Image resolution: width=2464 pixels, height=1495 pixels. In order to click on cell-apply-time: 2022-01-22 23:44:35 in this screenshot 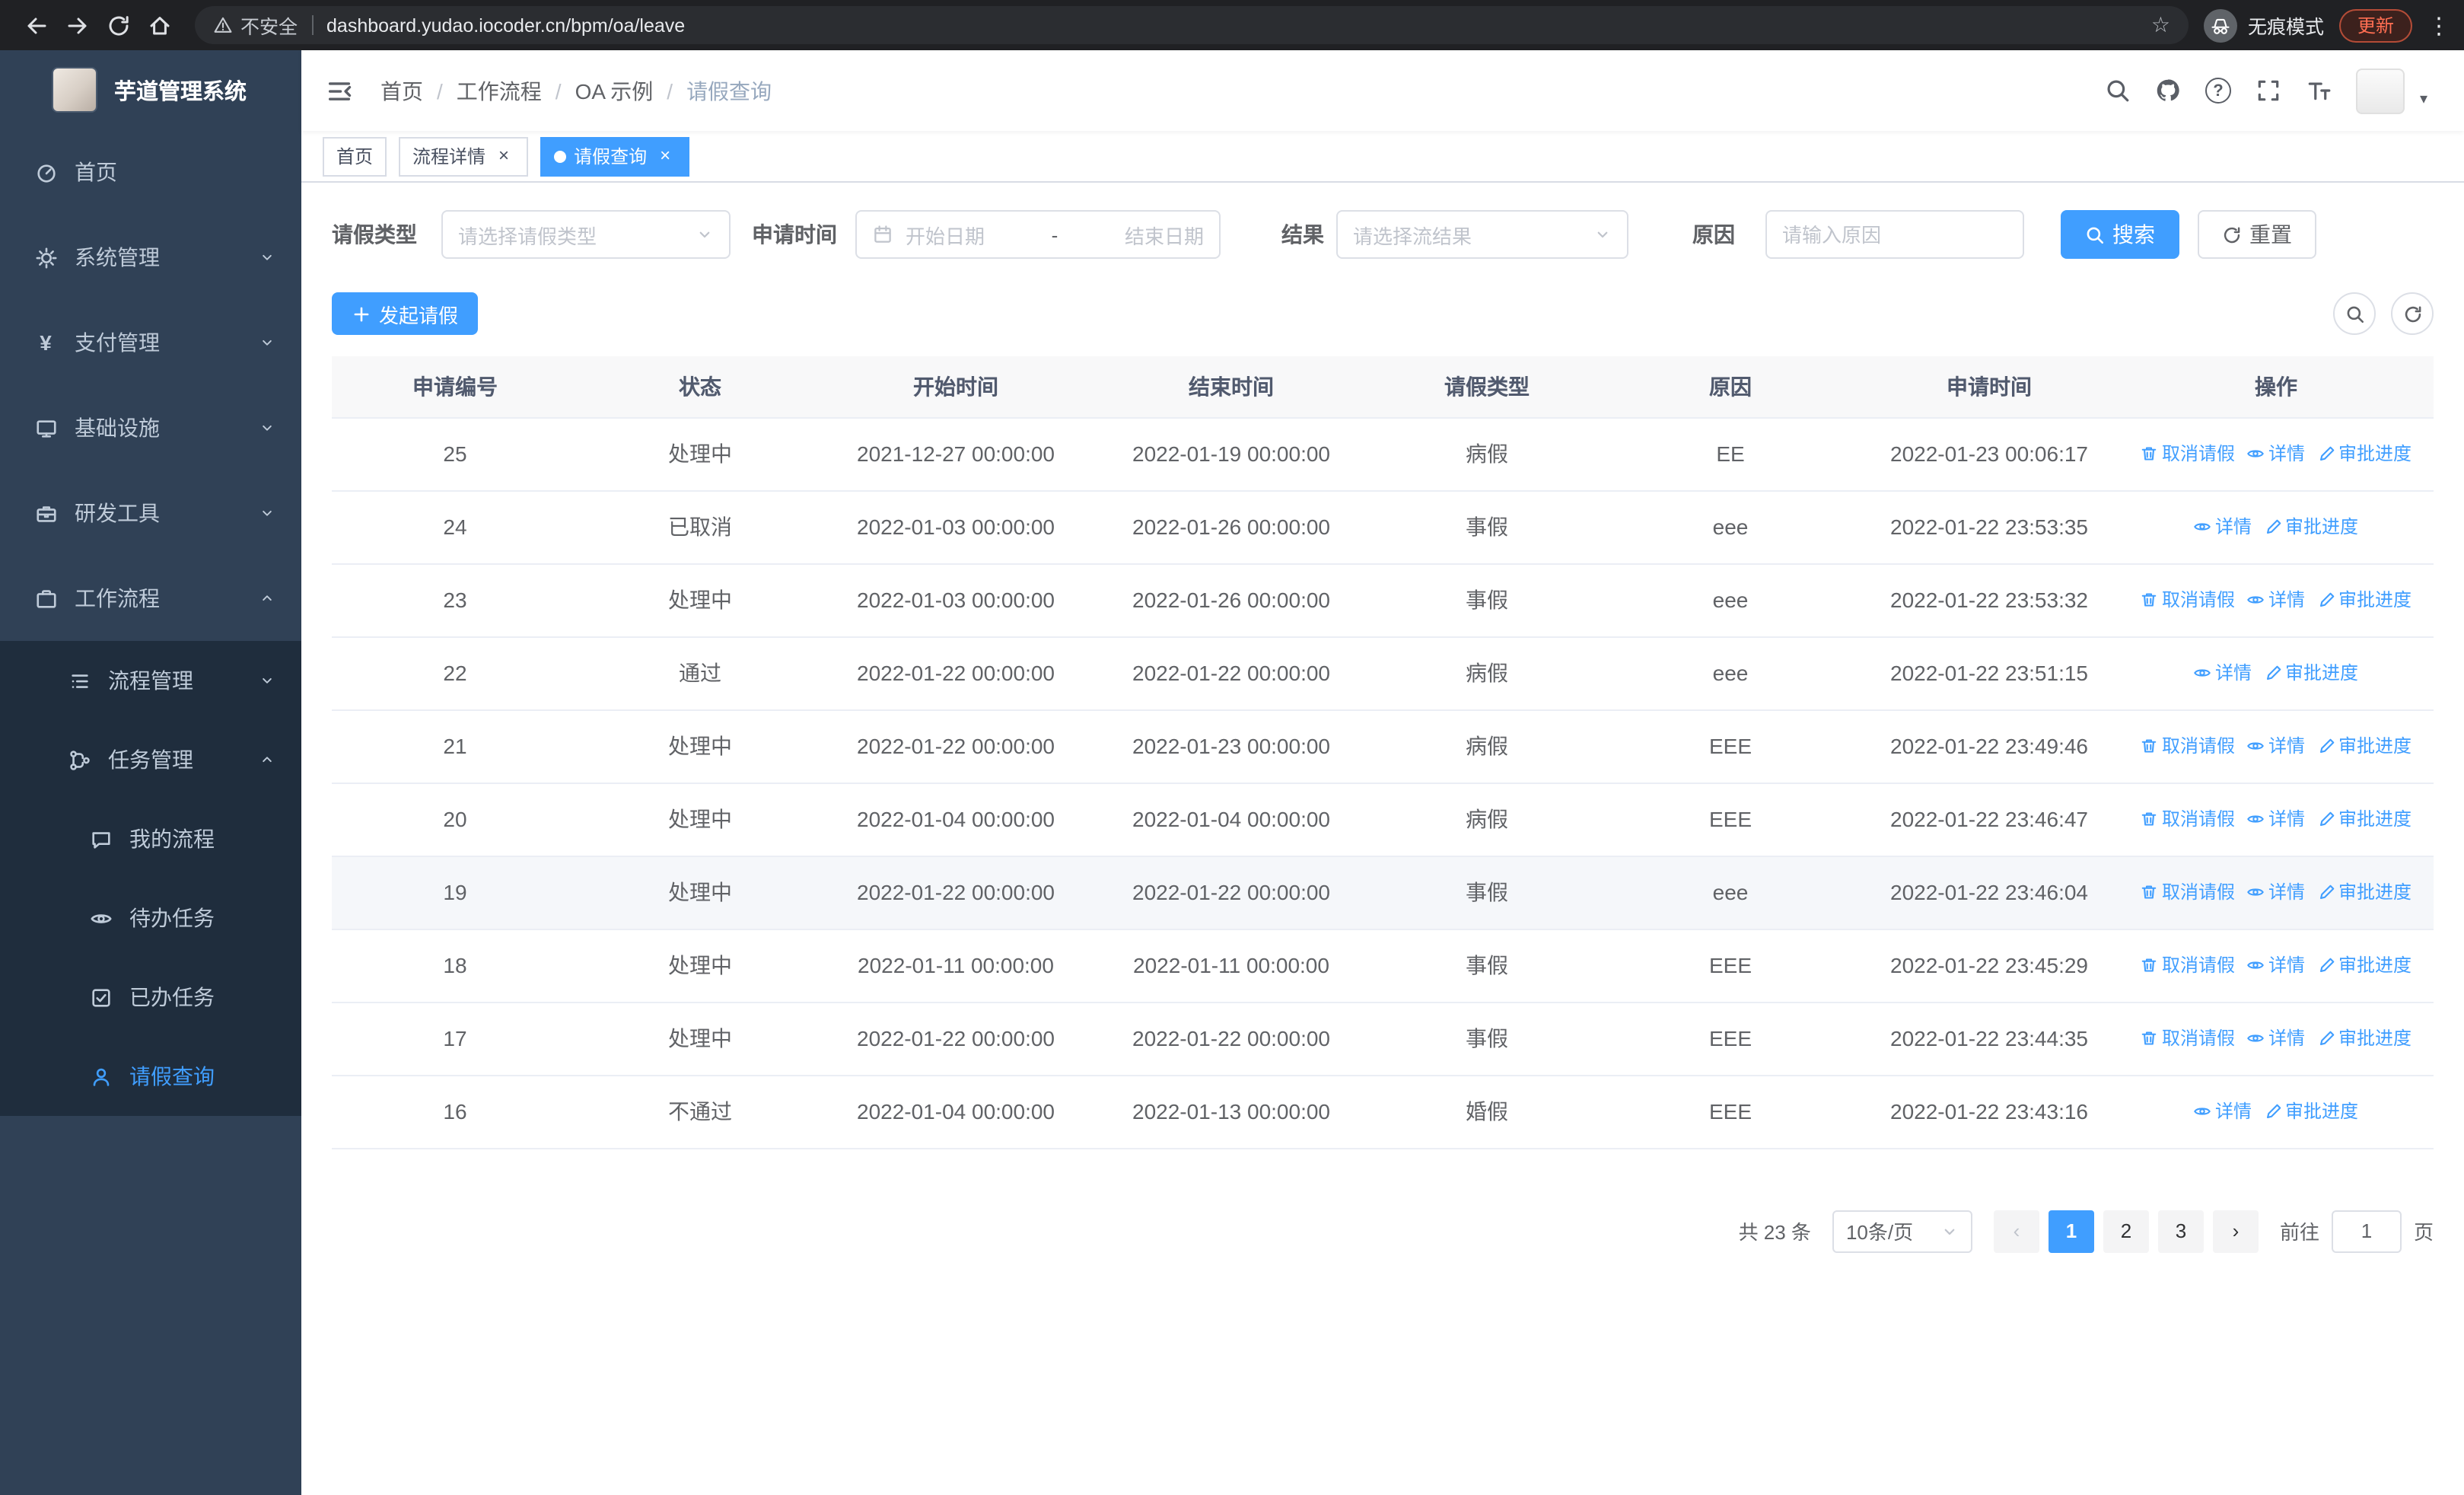, I will do `click(1990, 1039)`.